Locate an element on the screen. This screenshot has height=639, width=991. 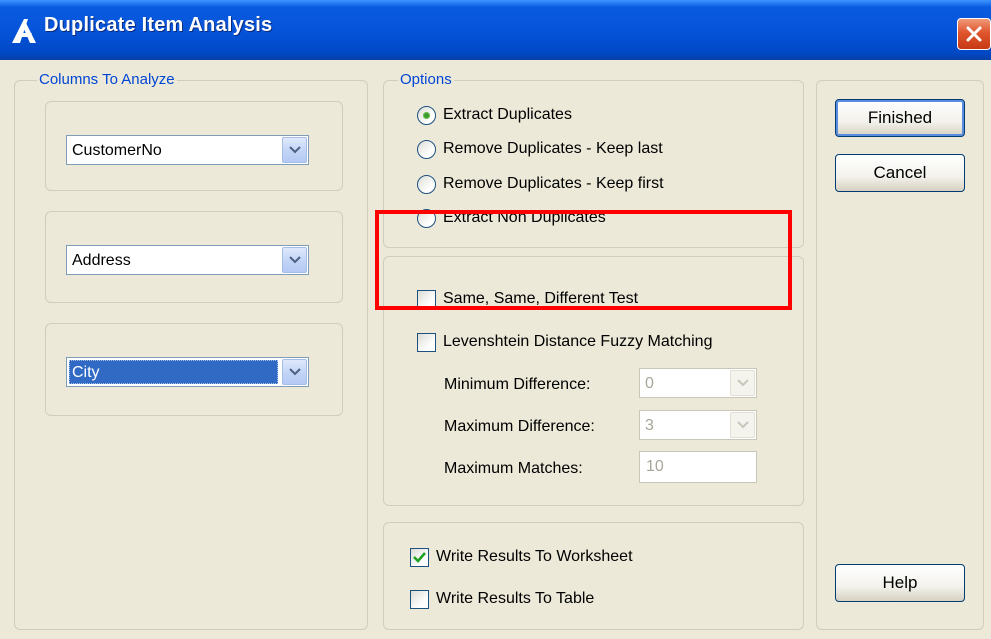
max-difference-value: 3 is located at coordinates (649, 425).